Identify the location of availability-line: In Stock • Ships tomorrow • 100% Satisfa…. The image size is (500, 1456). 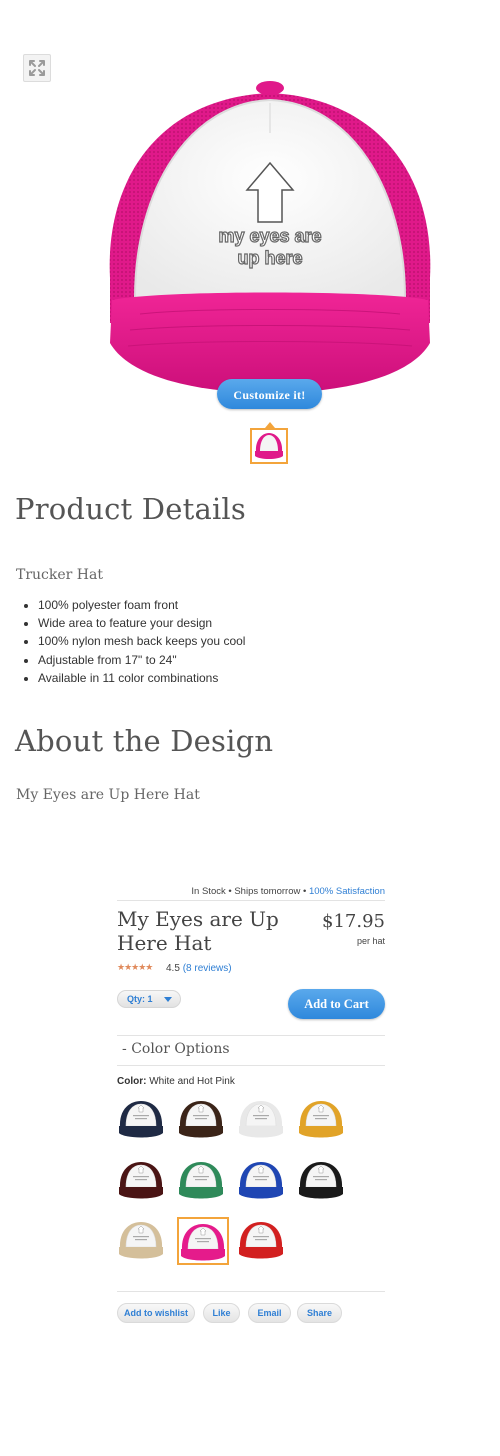
(288, 891).